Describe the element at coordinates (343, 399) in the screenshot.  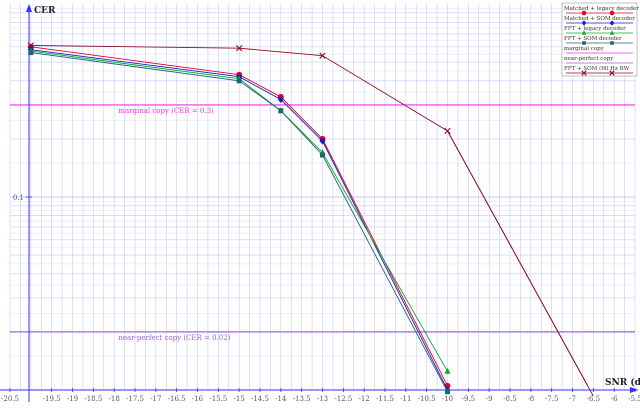
I see `x-tick-label: -12.5` at that location.